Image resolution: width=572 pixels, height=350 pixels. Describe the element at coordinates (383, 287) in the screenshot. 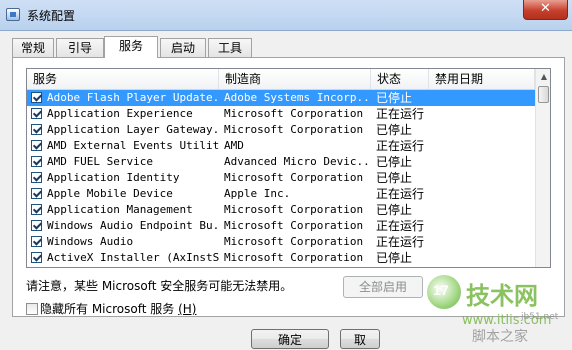

I see `enable-all-button: 全部启用` at that location.